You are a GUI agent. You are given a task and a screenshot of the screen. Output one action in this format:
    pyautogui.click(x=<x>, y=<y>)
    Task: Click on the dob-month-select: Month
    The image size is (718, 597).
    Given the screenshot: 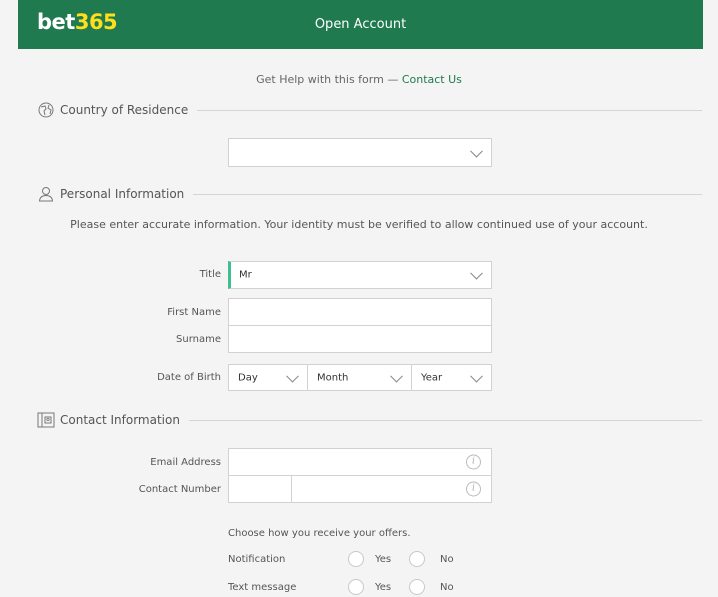 What is the action you would take?
    pyautogui.click(x=359, y=377)
    